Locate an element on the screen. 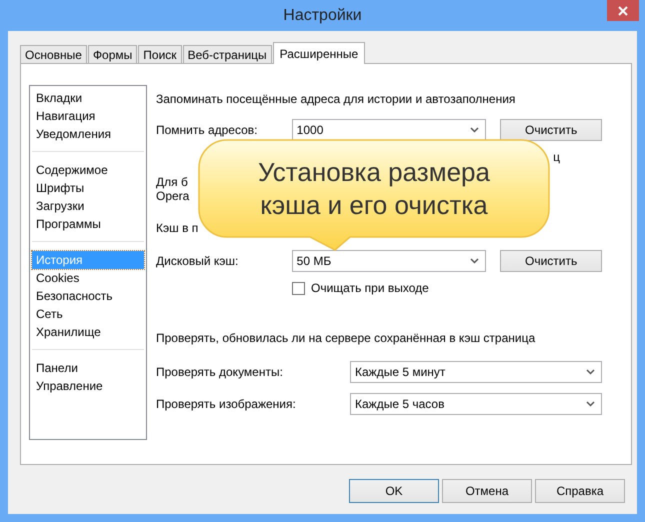 The image size is (645, 522). tab: Формы is located at coordinates (113, 54).